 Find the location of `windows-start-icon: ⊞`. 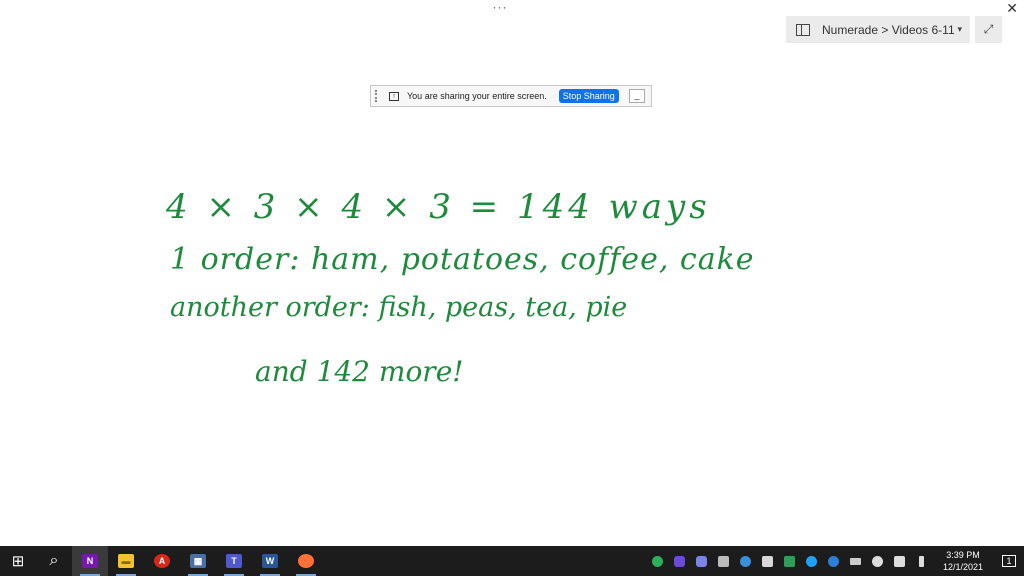

windows-start-icon: ⊞ is located at coordinates (18, 561).